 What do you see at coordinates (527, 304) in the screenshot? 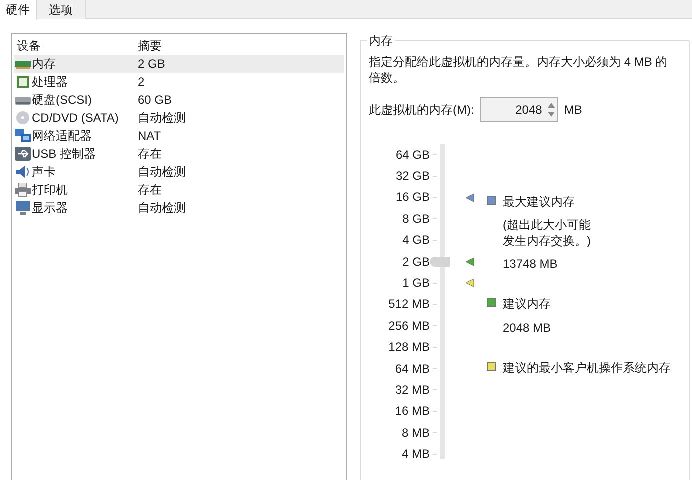
I see `legend-label: 建议内存` at bounding box center [527, 304].